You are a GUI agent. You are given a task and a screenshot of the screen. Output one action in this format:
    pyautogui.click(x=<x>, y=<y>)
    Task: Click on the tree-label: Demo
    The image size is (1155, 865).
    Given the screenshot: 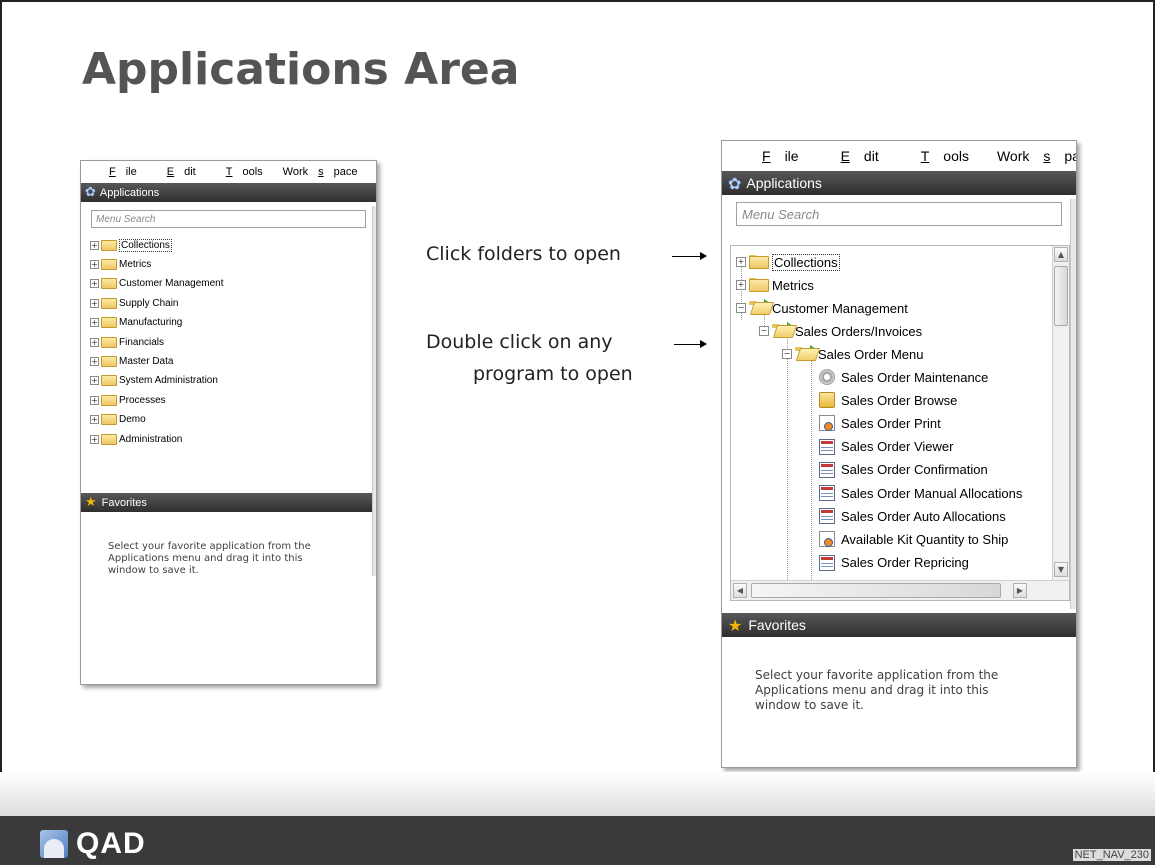 What is the action you would take?
    pyautogui.click(x=132, y=420)
    